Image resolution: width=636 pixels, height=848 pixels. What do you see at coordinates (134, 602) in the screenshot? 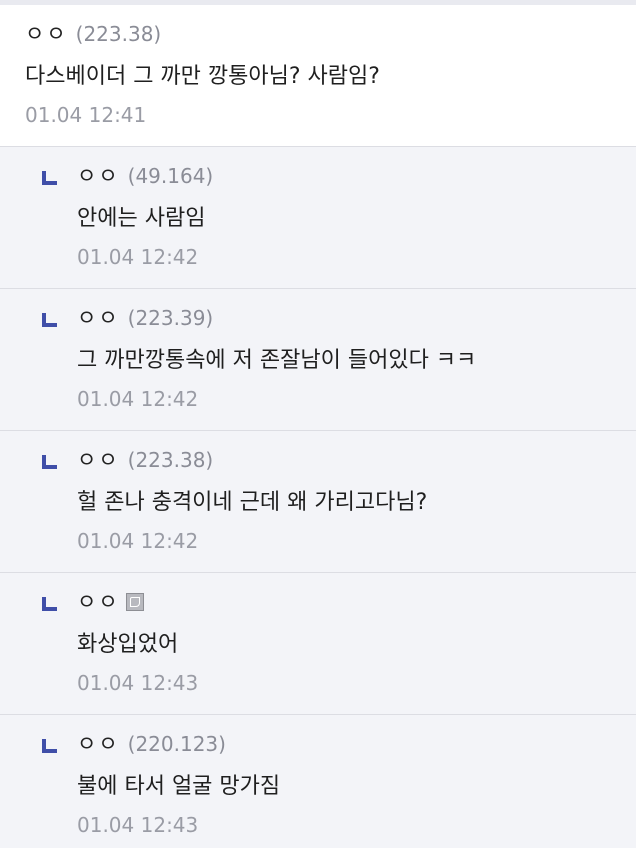
I see `fixed-nick-icon` at bounding box center [134, 602].